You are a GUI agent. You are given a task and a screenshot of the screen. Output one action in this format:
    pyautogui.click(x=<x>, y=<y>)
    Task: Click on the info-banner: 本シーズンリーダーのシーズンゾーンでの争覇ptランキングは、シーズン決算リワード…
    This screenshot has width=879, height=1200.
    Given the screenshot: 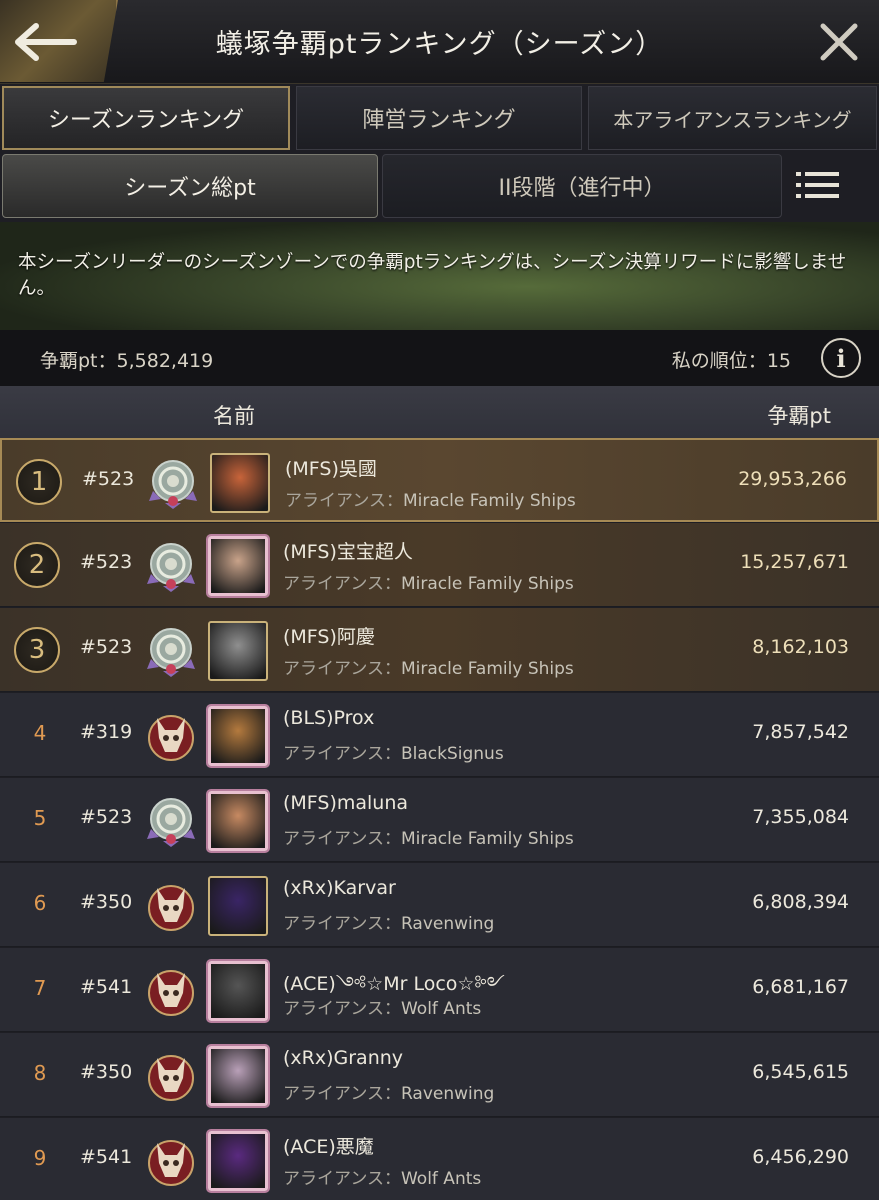 What is the action you would take?
    pyautogui.click(x=439, y=276)
    